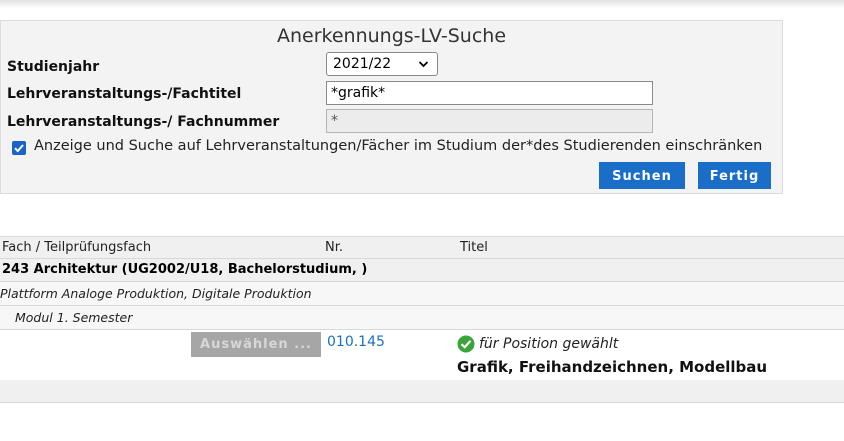  I want to click on study-year-value: 2021/22, so click(362, 64).